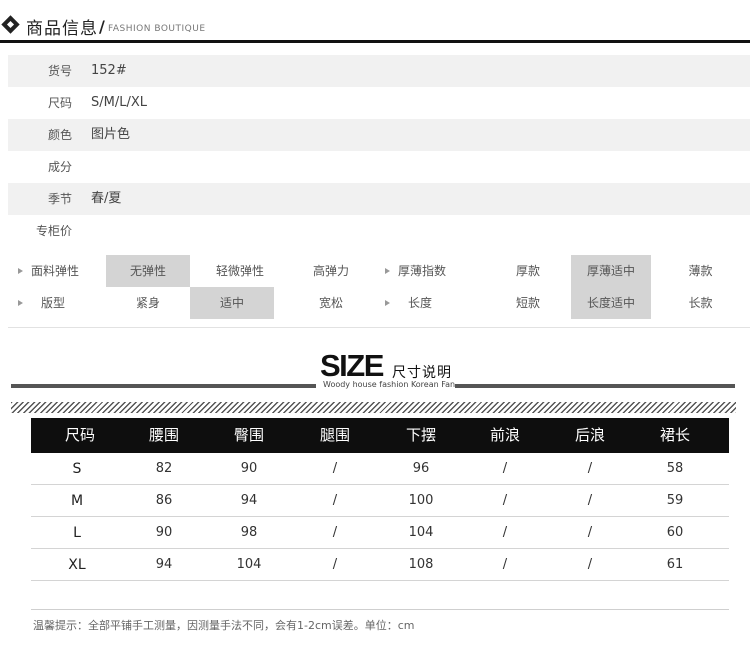 This screenshot has height=647, width=750. I want to click on attr-heading-thickness: 厚薄指数, so click(435, 271).